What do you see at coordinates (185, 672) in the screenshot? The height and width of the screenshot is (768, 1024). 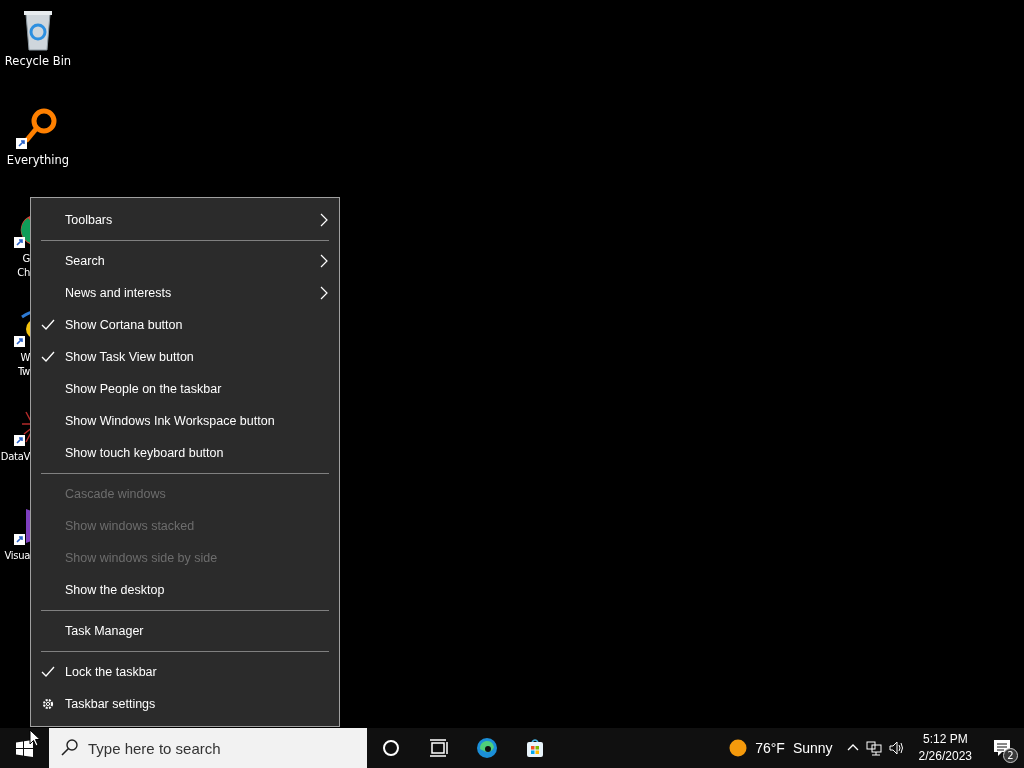 I see `menu-item: Lock the taskbar` at bounding box center [185, 672].